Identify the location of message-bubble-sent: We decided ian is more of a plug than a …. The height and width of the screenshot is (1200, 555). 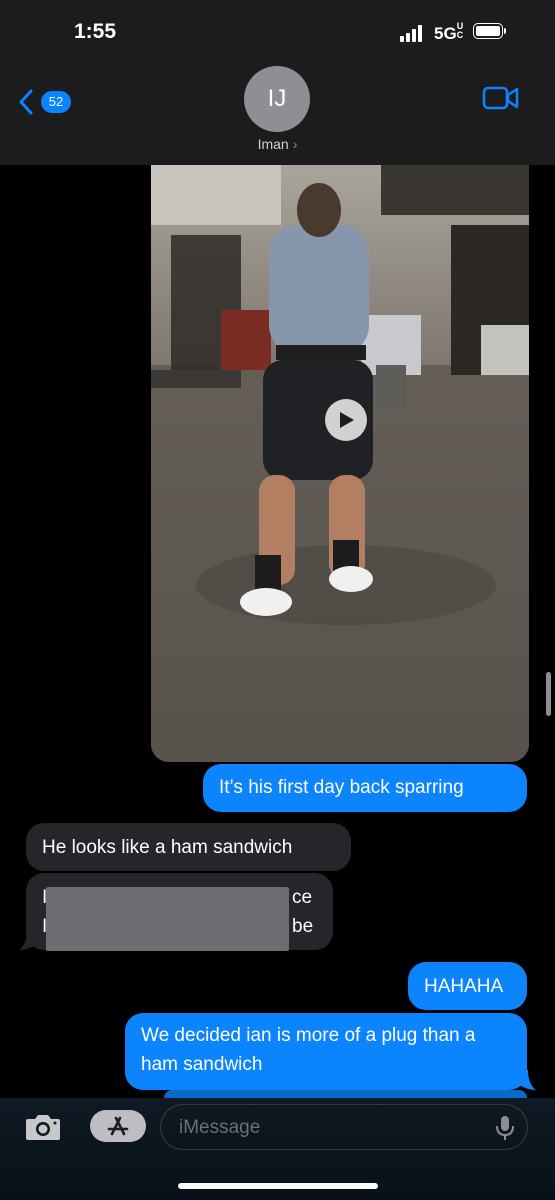
(326, 1051).